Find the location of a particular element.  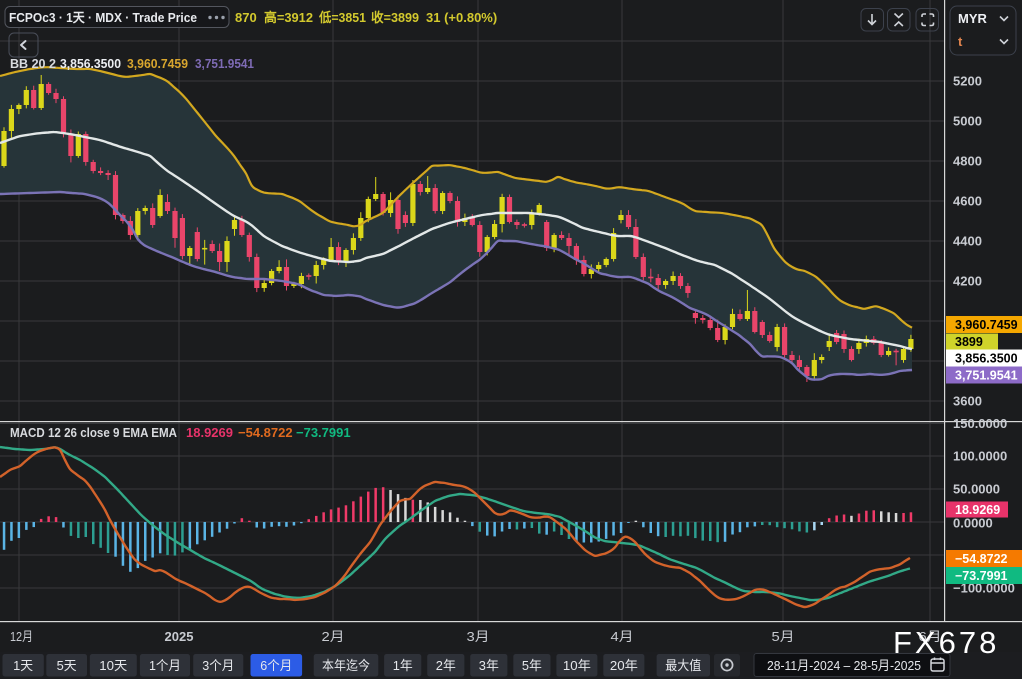

svg-text: 高=3912 is located at coordinates (288, 17).